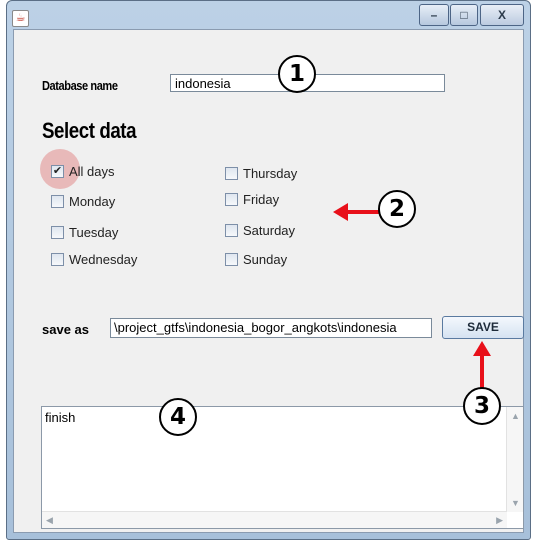 This screenshot has height=548, width=538. What do you see at coordinates (464, 15) in the screenshot?
I see `maximize-button: □` at bounding box center [464, 15].